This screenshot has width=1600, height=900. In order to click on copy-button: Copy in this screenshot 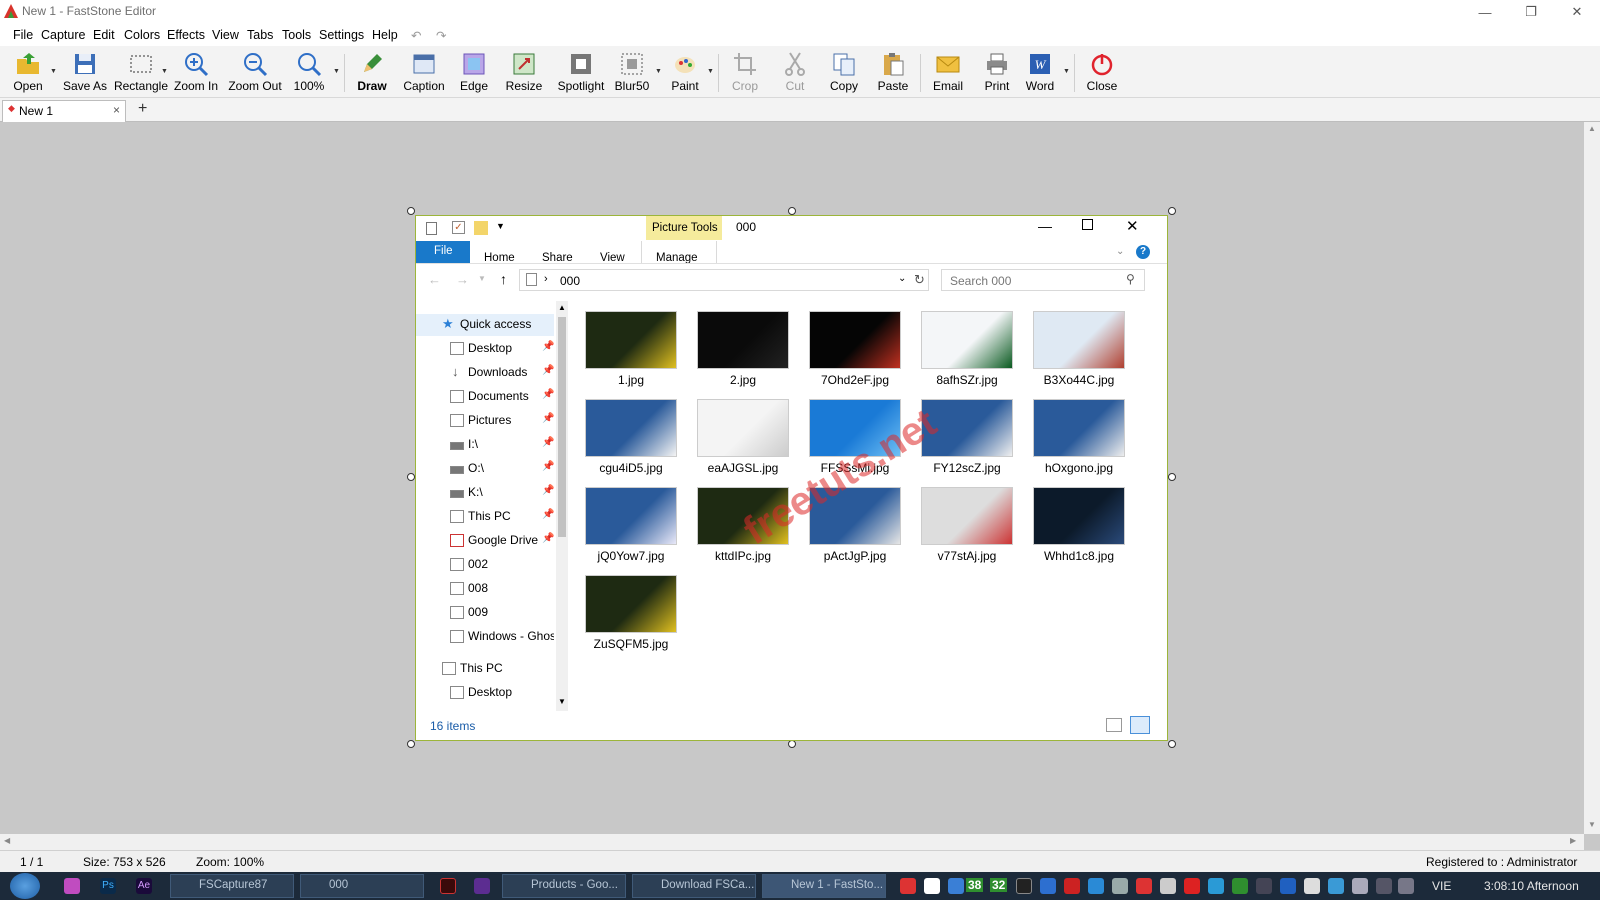, I will do `click(844, 72)`.